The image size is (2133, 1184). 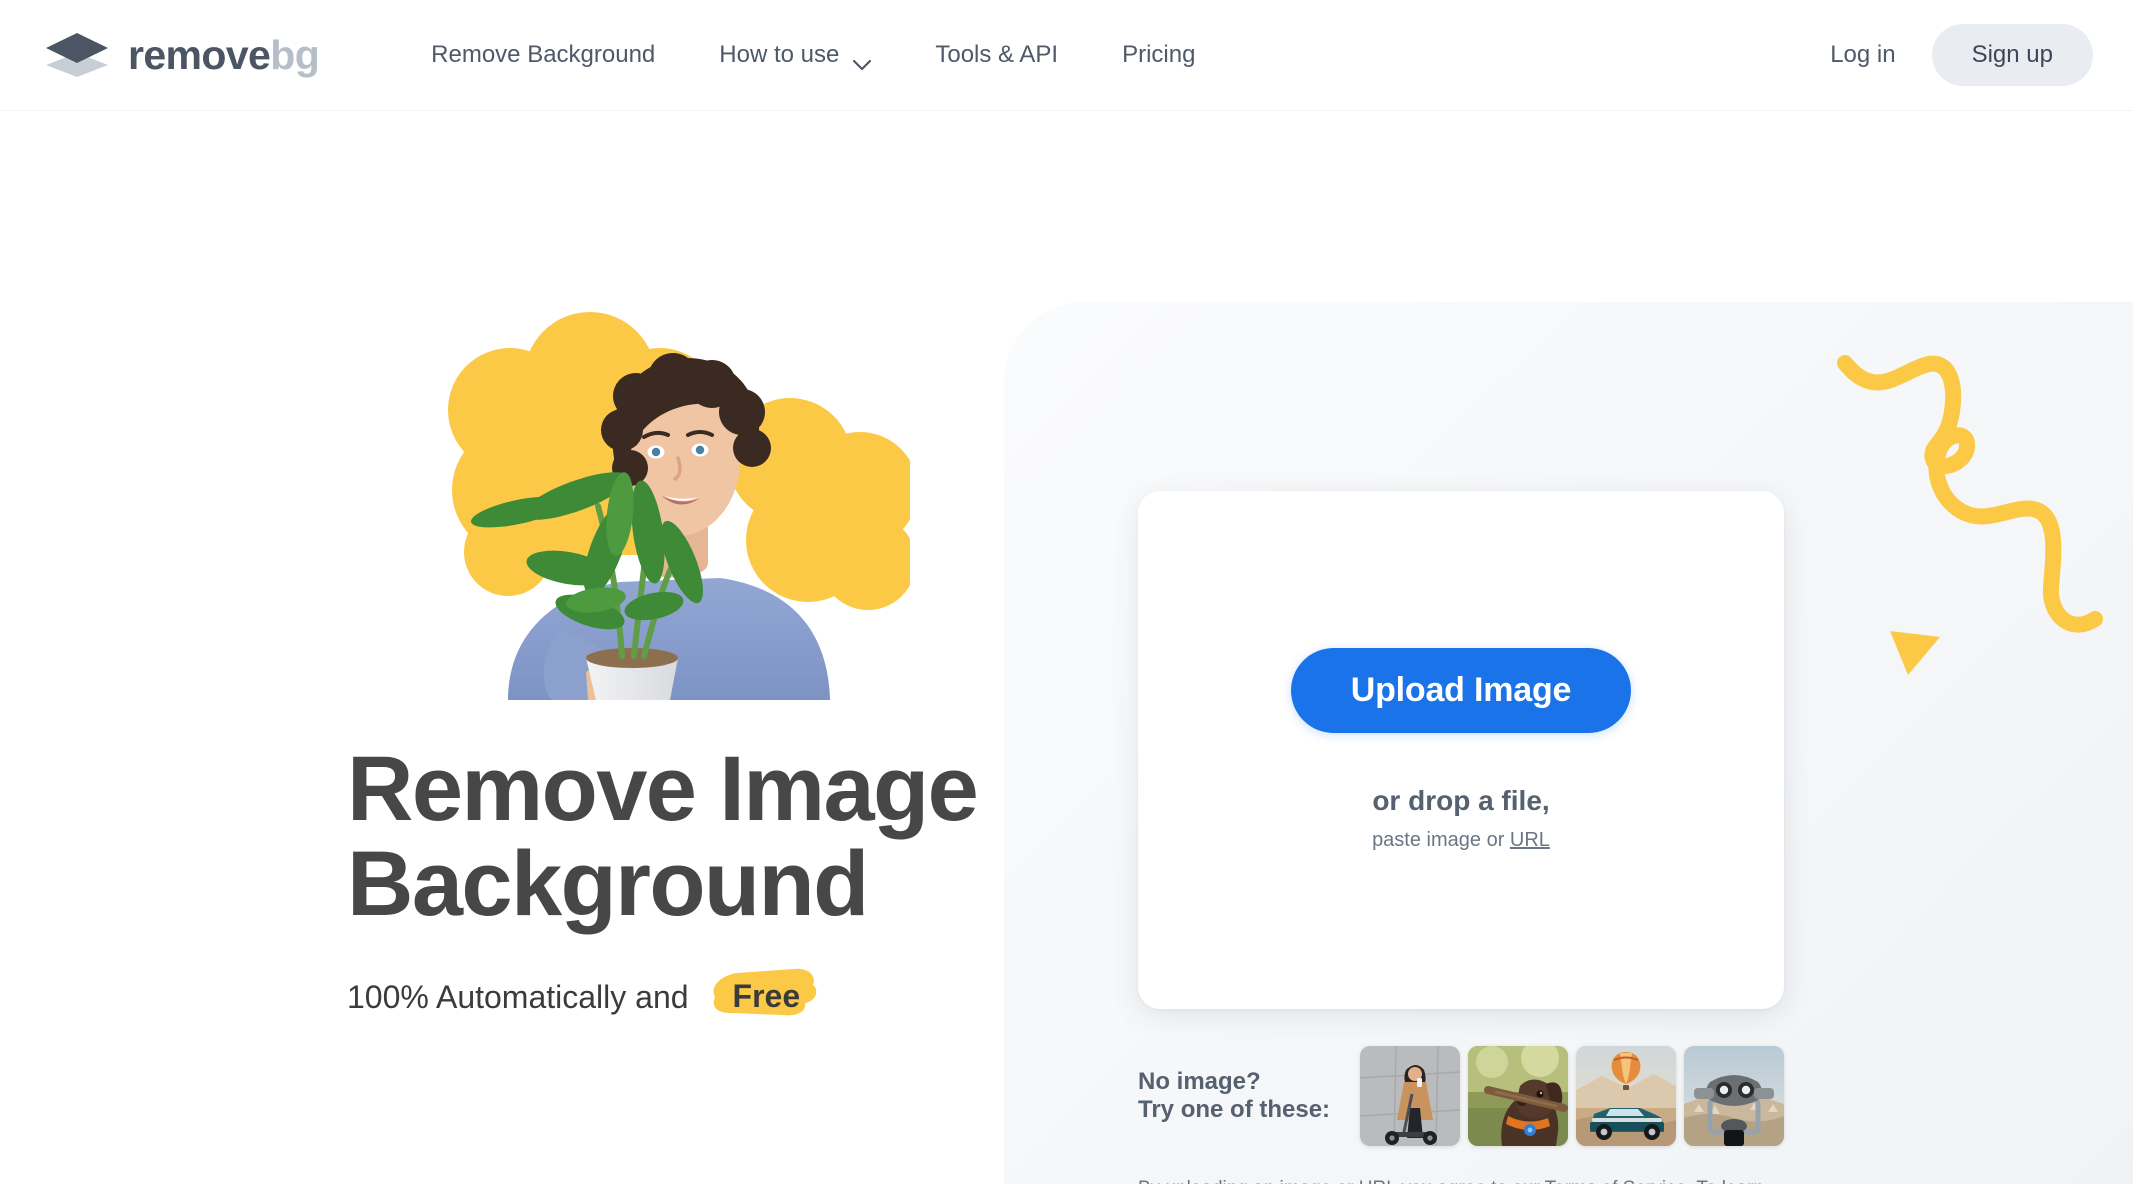 What do you see at coordinates (1518, 1096) in the screenshot?
I see `sample-thumbnail-dog-stick` at bounding box center [1518, 1096].